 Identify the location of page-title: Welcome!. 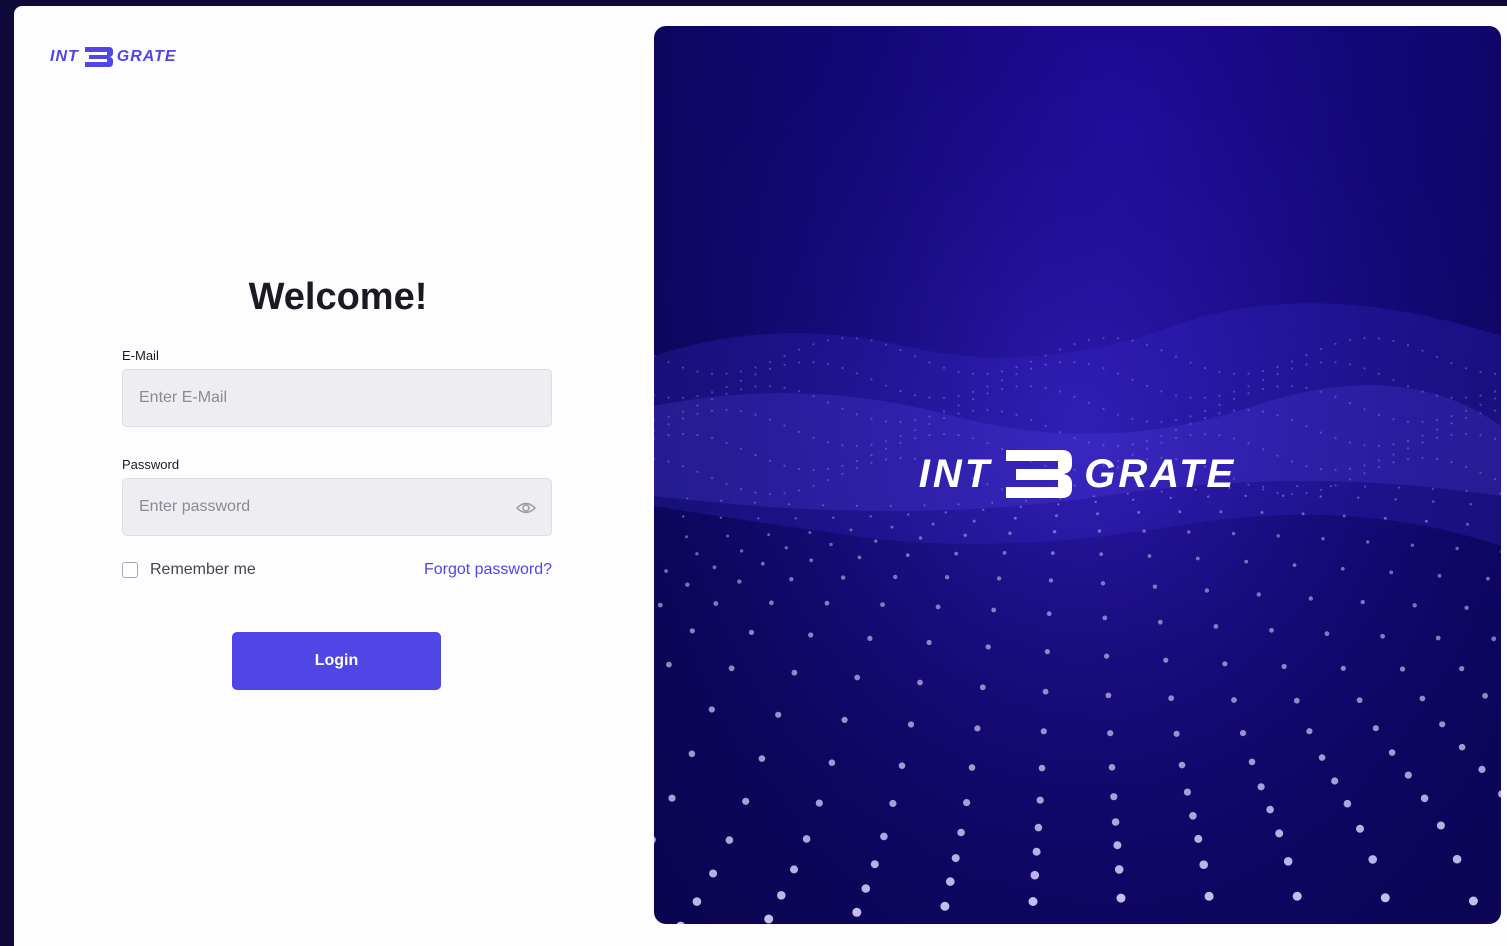
(338, 297).